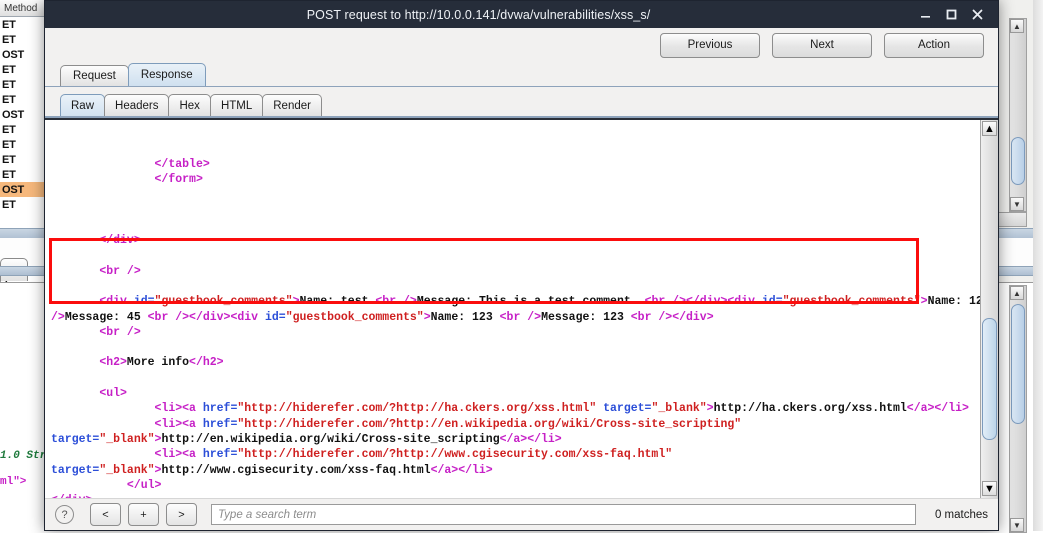 The image size is (1043, 533). I want to click on viewer-scrollbar-thumb, so click(989, 379).